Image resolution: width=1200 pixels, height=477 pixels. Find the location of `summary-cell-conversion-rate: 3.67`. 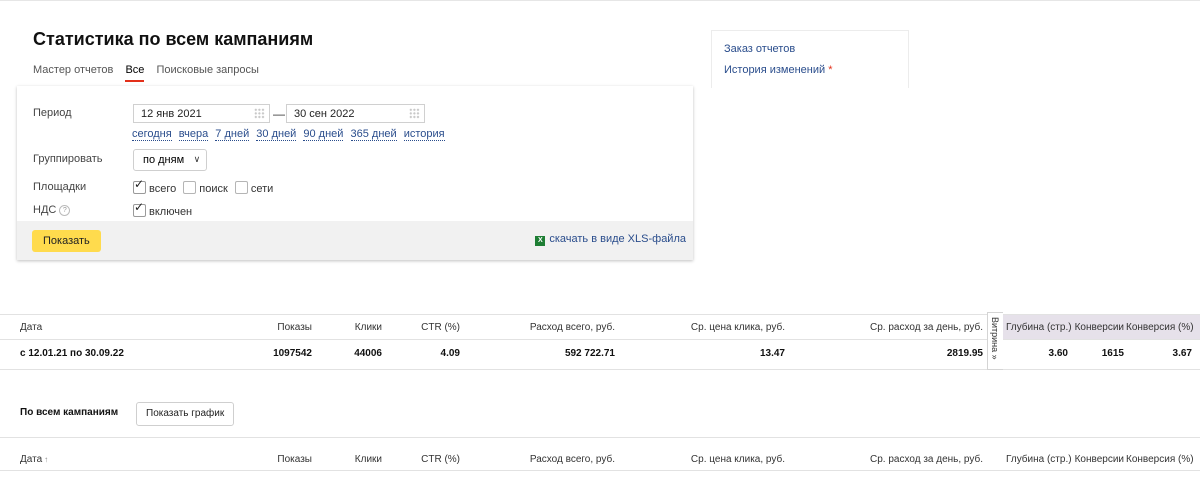

summary-cell-conversion-rate: 3.67 is located at coordinates (1182, 353).